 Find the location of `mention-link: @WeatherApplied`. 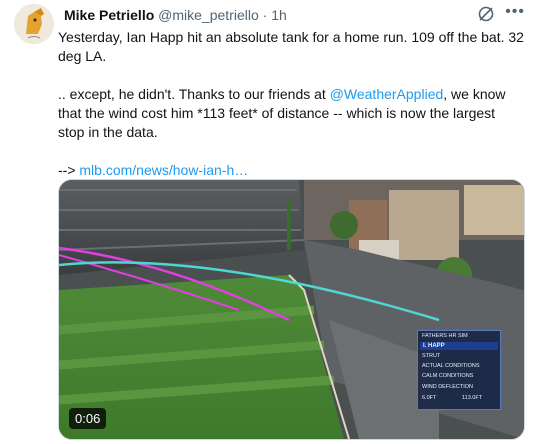

mention-link: @WeatherApplied is located at coordinates (387, 94).